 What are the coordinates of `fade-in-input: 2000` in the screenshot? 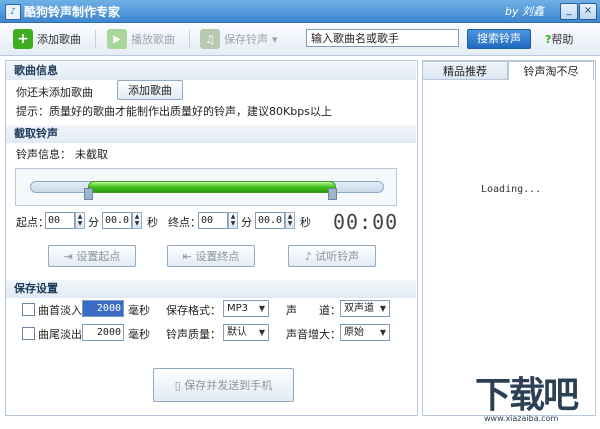 It's located at (103, 308).